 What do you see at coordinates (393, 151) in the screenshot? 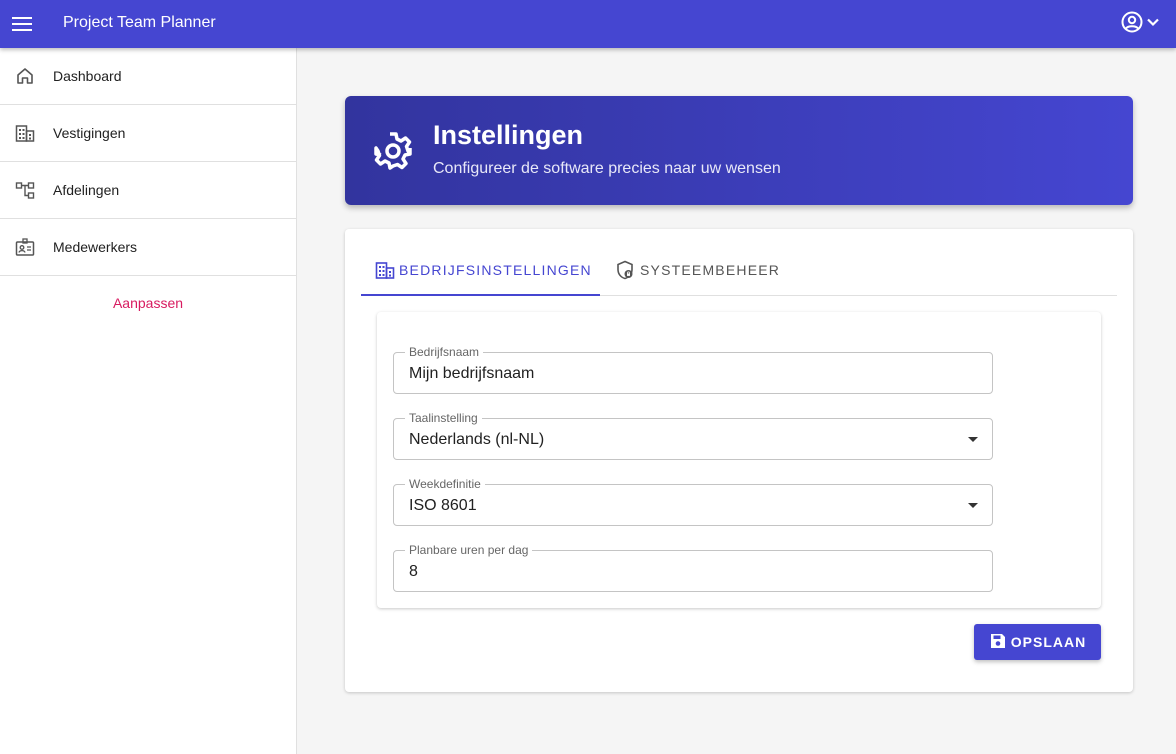
I see `gear-icon` at bounding box center [393, 151].